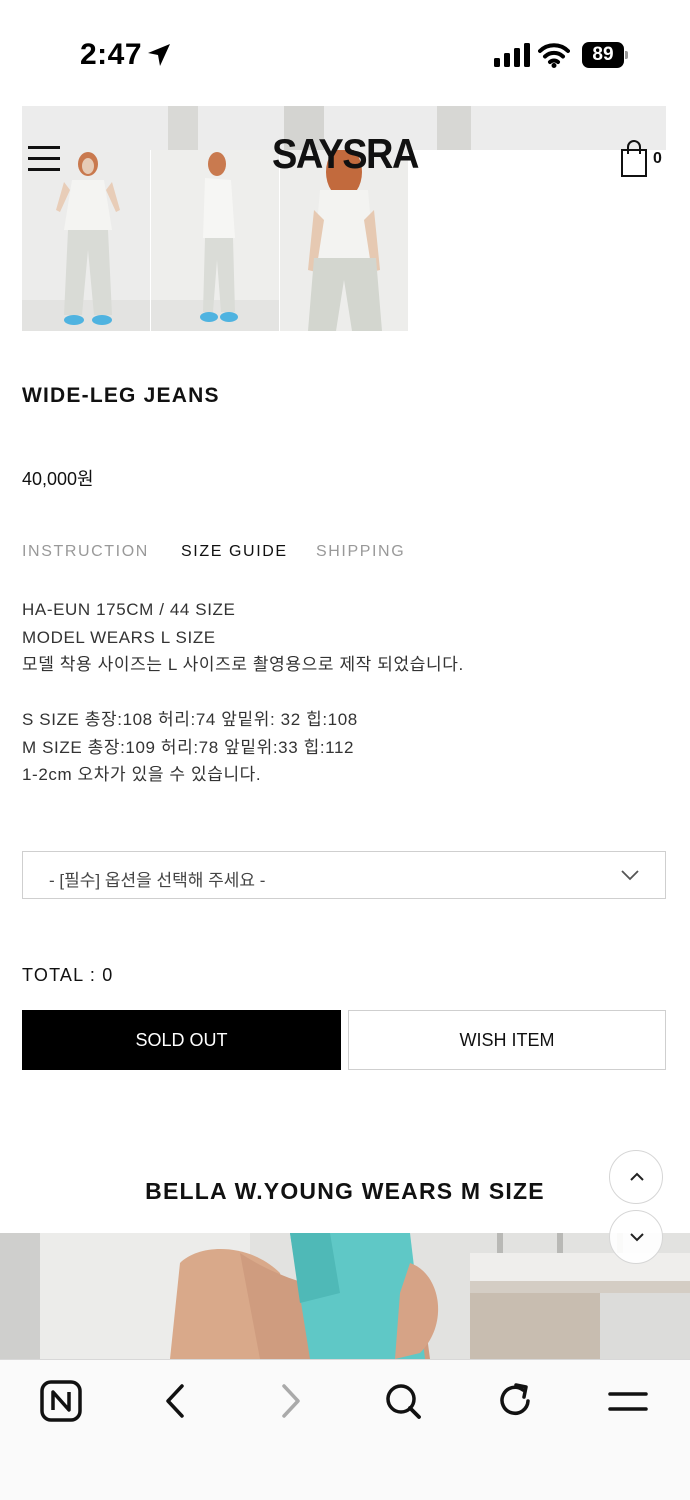 This screenshot has width=690, height=1500. What do you see at coordinates (345, 53) in the screenshot?
I see `status-bar: 2:47 89` at bounding box center [345, 53].